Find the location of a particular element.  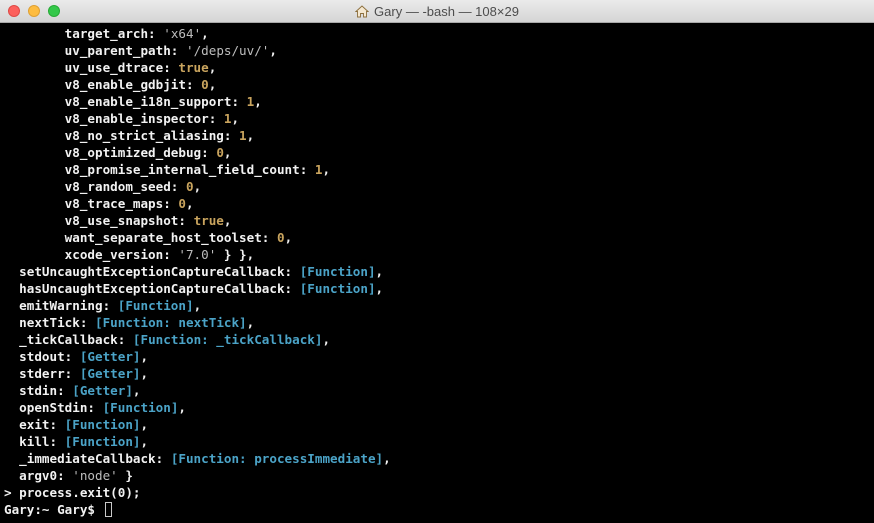

terminal-text-segment: emitWarning: is located at coordinates (61, 305).